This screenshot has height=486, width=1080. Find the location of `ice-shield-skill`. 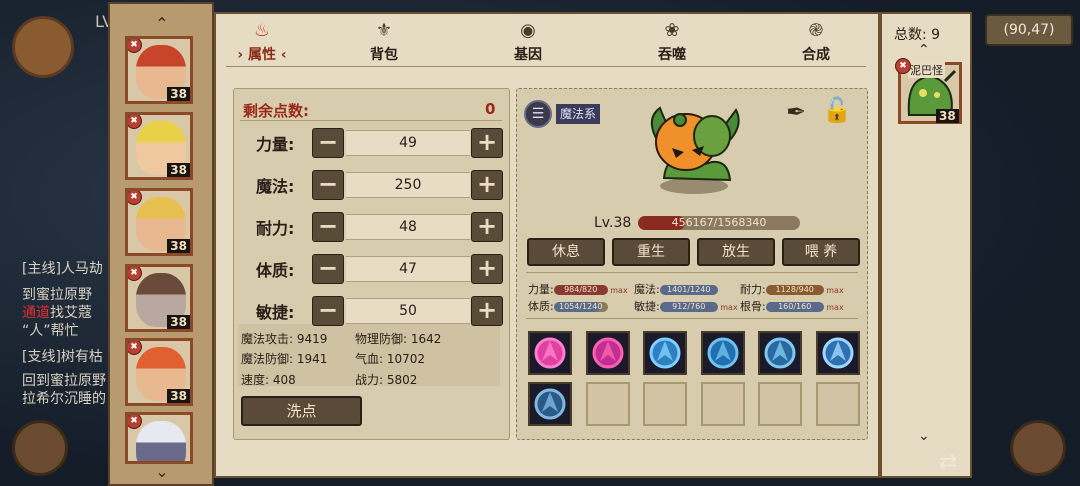

ice-shield-skill is located at coordinates (665, 353).